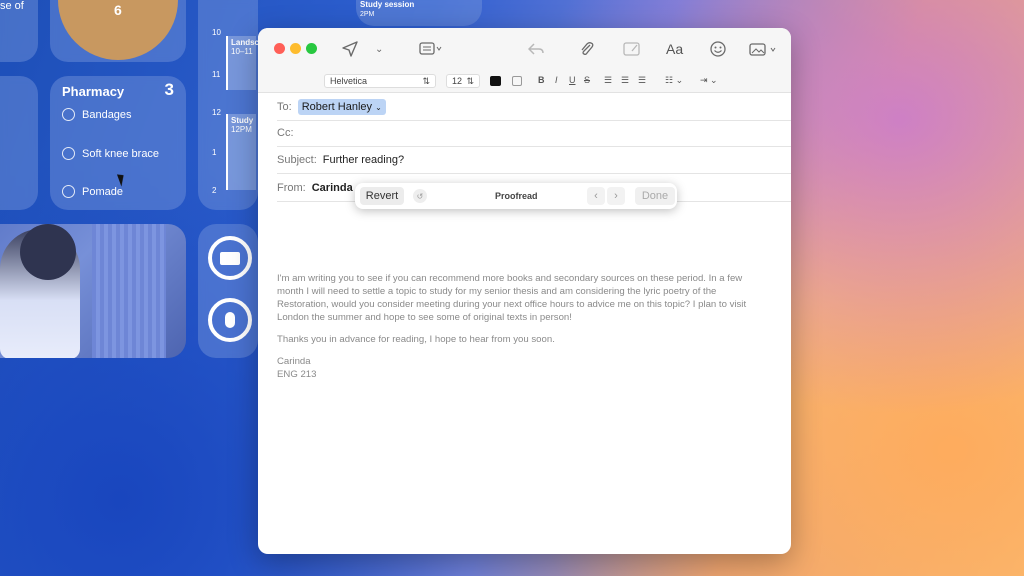 This screenshot has width=1024, height=576. What do you see at coordinates (311, 48) in the screenshot?
I see `zoom-button` at bounding box center [311, 48].